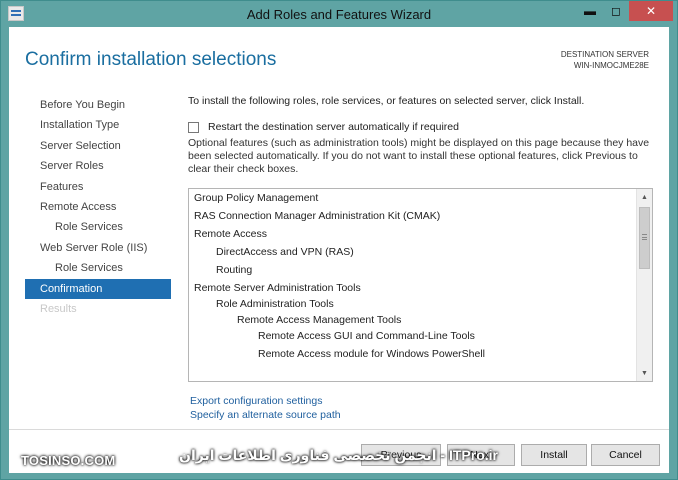 The width and height of the screenshot is (678, 480). Describe the element at coordinates (256, 198) in the screenshot. I see `list-item: Group Policy Management` at that location.